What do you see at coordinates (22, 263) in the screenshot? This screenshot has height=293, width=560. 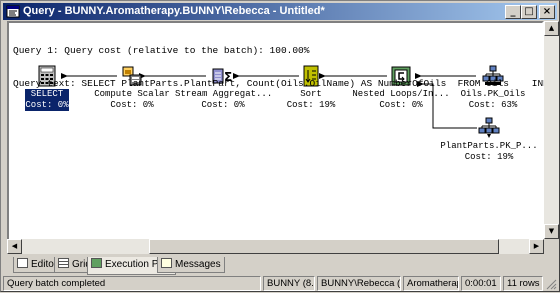 I see `editor-icon` at bounding box center [22, 263].